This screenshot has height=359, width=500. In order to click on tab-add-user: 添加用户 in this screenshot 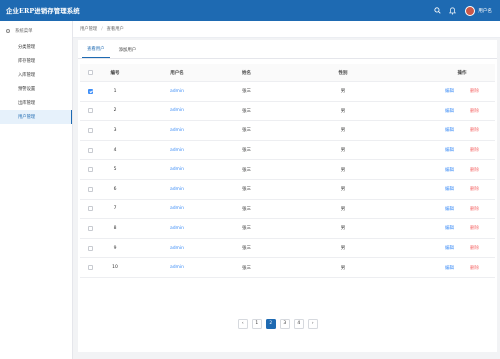, I will do `click(128, 52)`.